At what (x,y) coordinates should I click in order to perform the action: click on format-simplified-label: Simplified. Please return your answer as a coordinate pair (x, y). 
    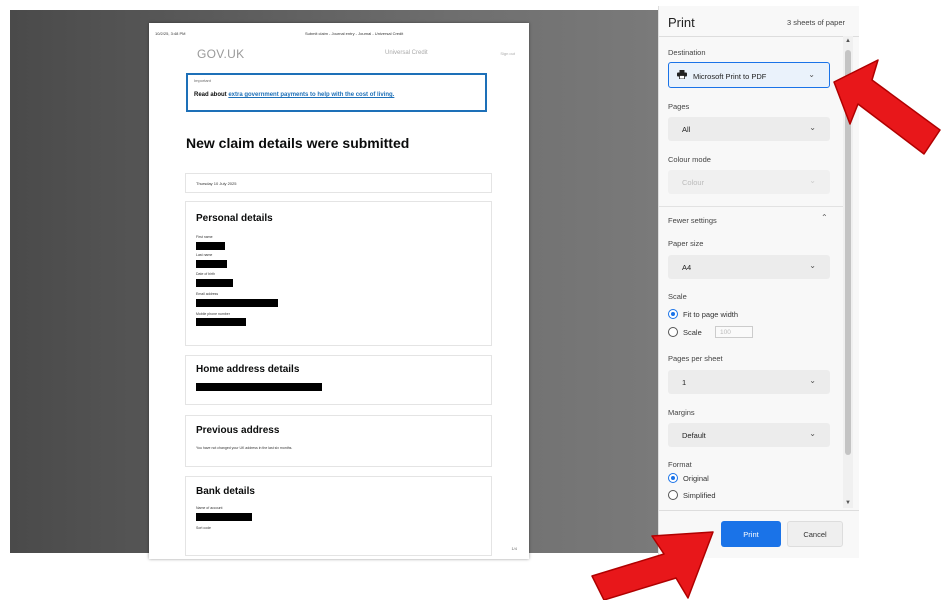
    Looking at the image, I should click on (699, 495).